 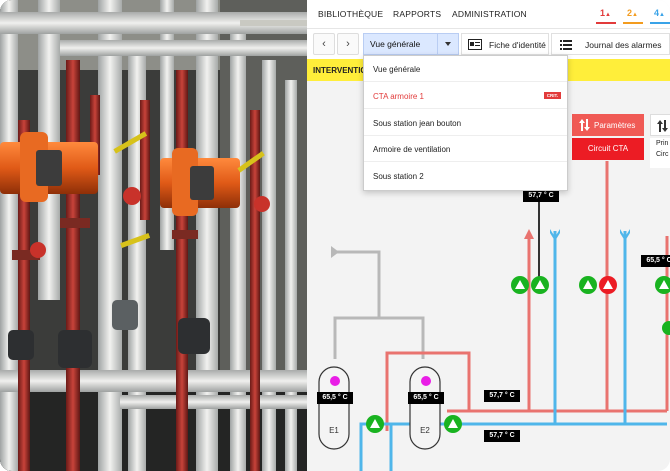 I want to click on gray-arrow-icon, so click(x=335, y=252).